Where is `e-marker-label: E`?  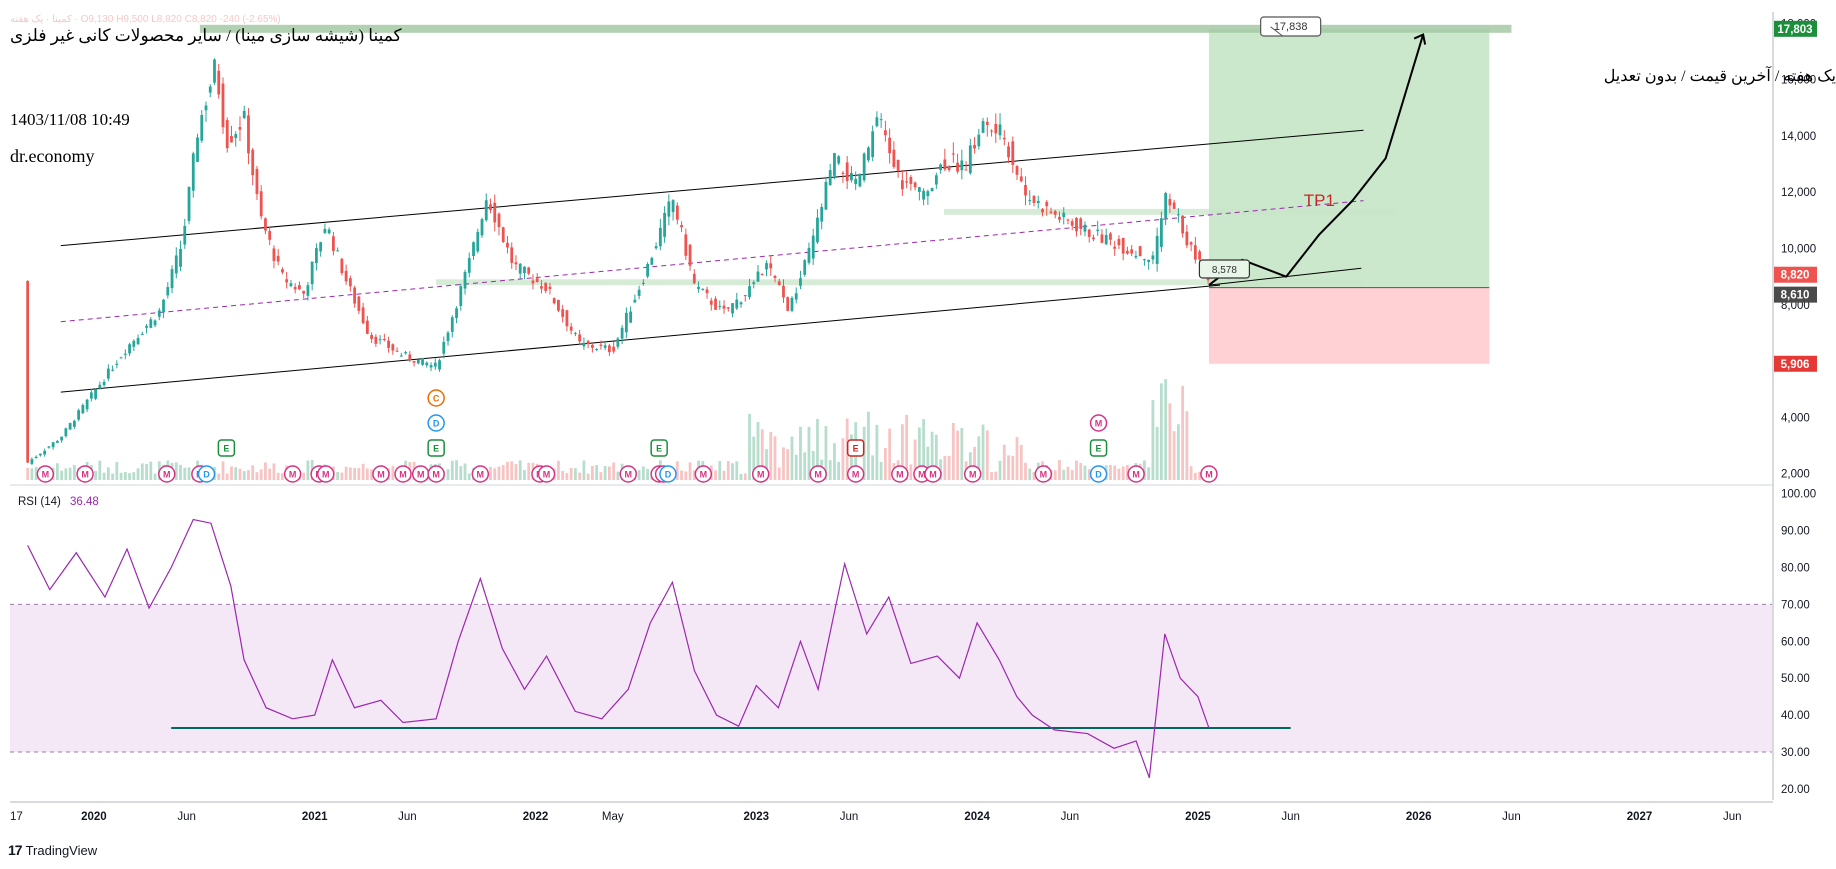
e-marker-label: E is located at coordinates (1099, 449).